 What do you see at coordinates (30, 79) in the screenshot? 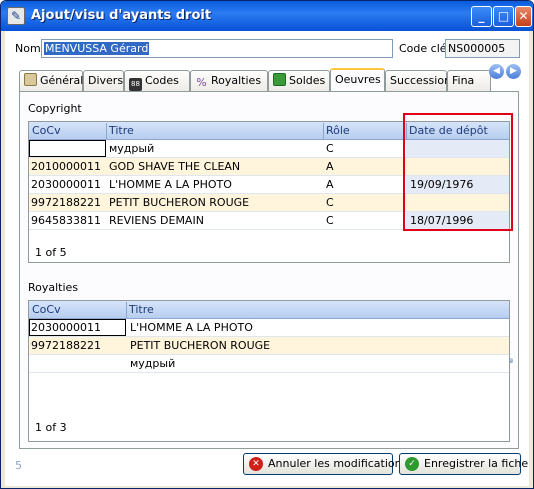
I see `clipboard-icon` at bounding box center [30, 79].